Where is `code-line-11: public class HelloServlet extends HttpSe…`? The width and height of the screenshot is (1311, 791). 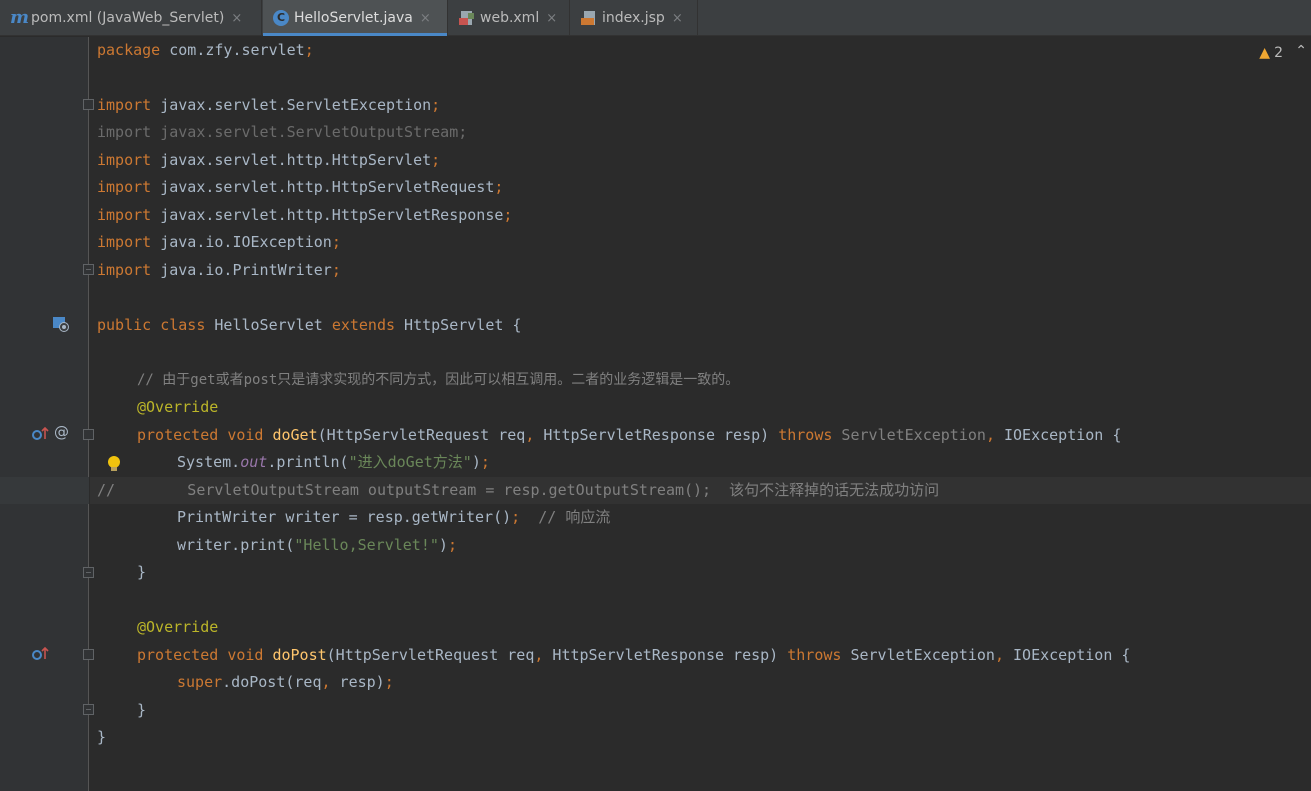 code-line-11: public class HelloServlet extends HttpSe… is located at coordinates (309, 325).